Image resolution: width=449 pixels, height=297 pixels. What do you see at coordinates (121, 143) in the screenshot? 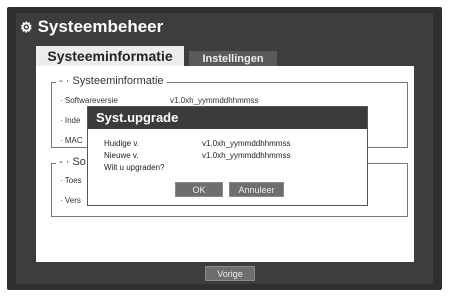
I see `current-version-label: Huidige v.` at bounding box center [121, 143].